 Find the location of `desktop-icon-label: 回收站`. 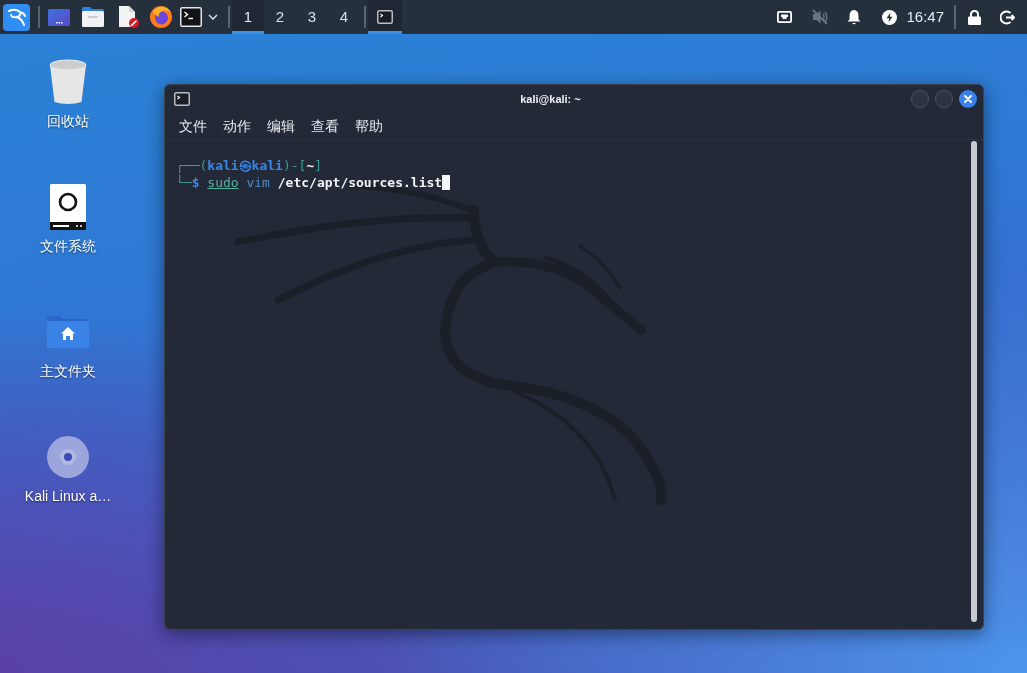

desktop-icon-label: 回收站 is located at coordinates (68, 121).